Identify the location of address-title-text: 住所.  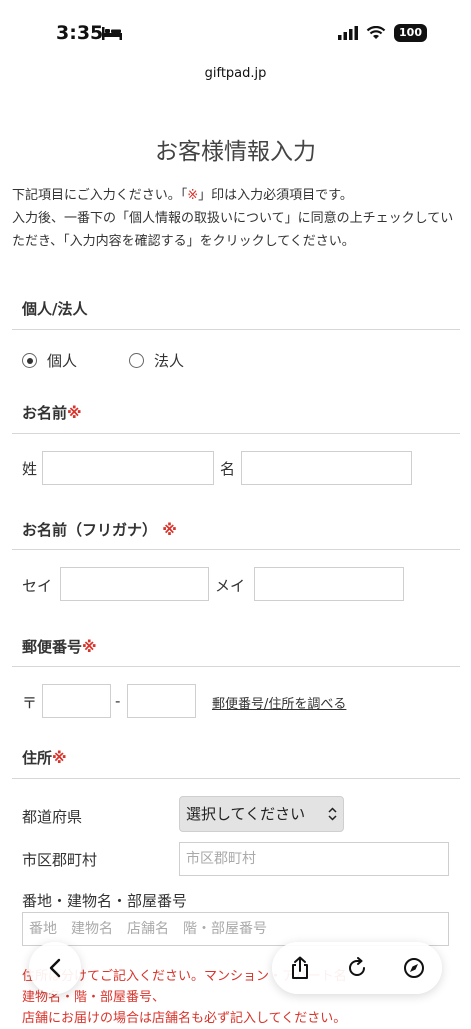
(37, 758).